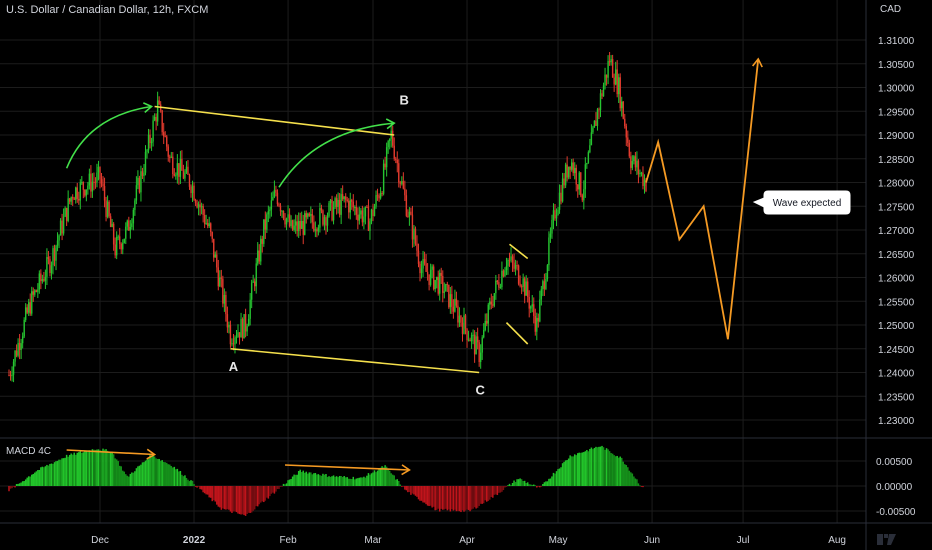 The width and height of the screenshot is (932, 550). I want to click on price-axis-label: 1.28500, so click(896, 160).